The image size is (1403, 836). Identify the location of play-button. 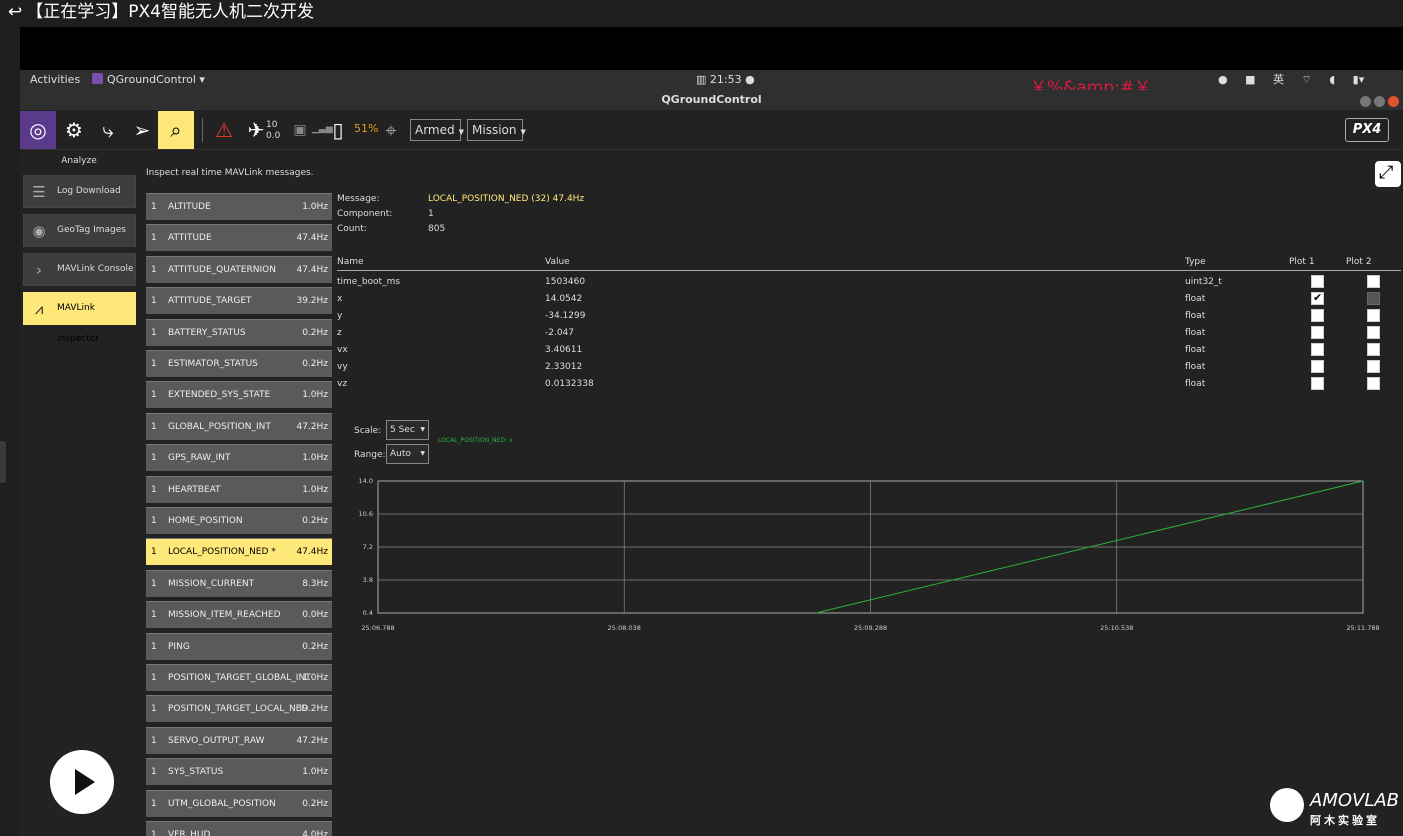
(82, 782).